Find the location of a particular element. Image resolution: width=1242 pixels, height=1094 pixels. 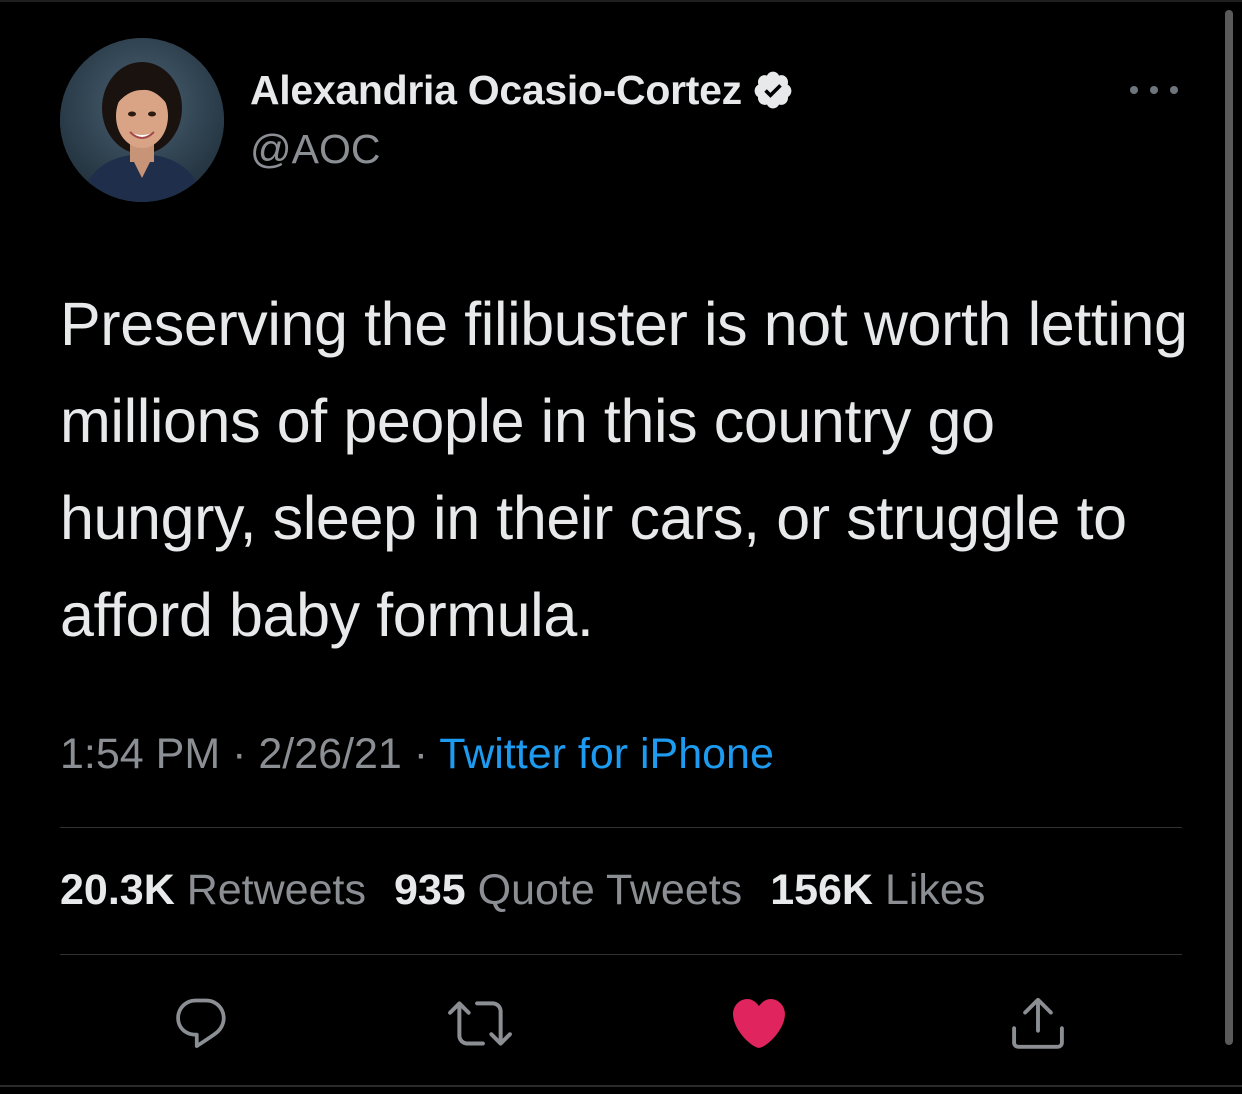

likes-label: Likes is located at coordinates (935, 890).